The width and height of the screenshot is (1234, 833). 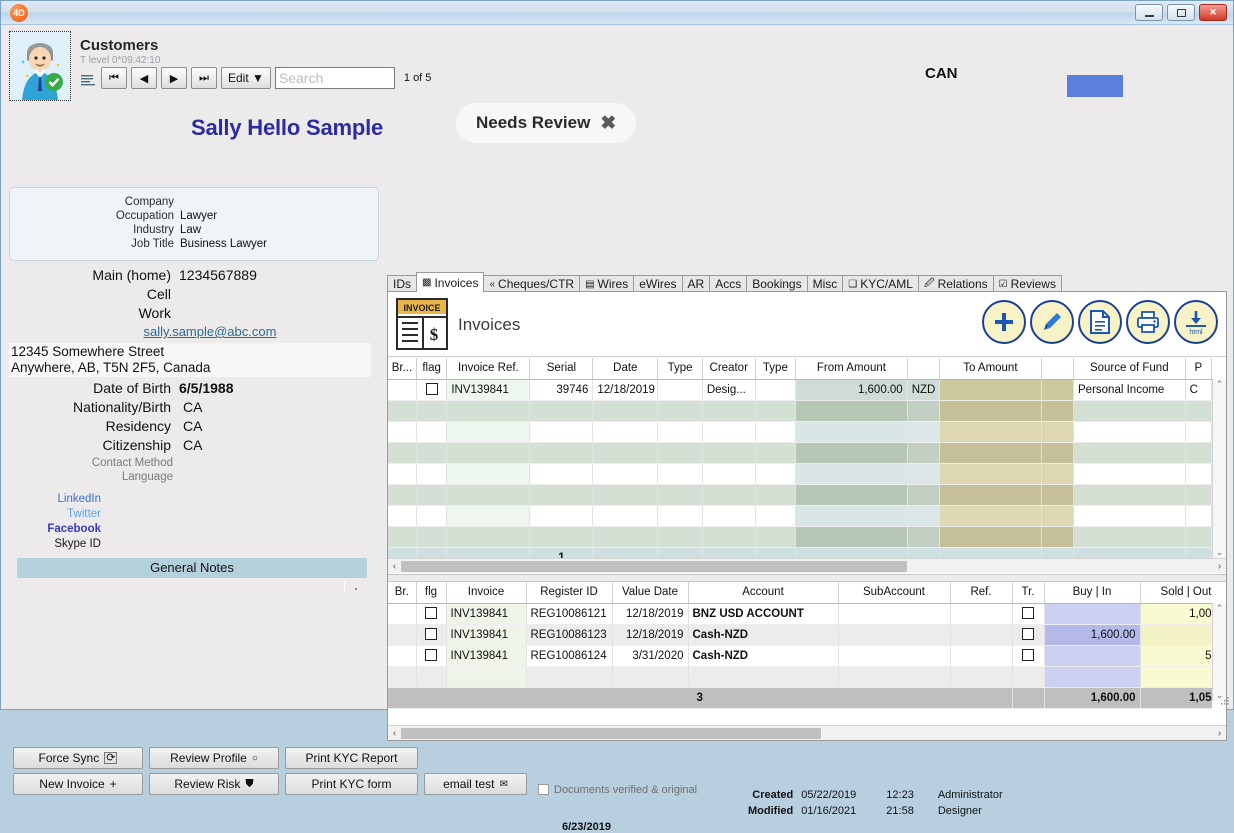 What do you see at coordinates (1198, 369) in the screenshot?
I see `col-p: P` at bounding box center [1198, 369].